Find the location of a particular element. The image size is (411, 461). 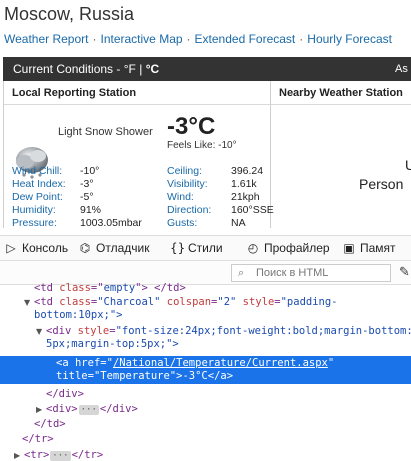

stat-humidity: Humidity: 91% is located at coordinates (57, 210).